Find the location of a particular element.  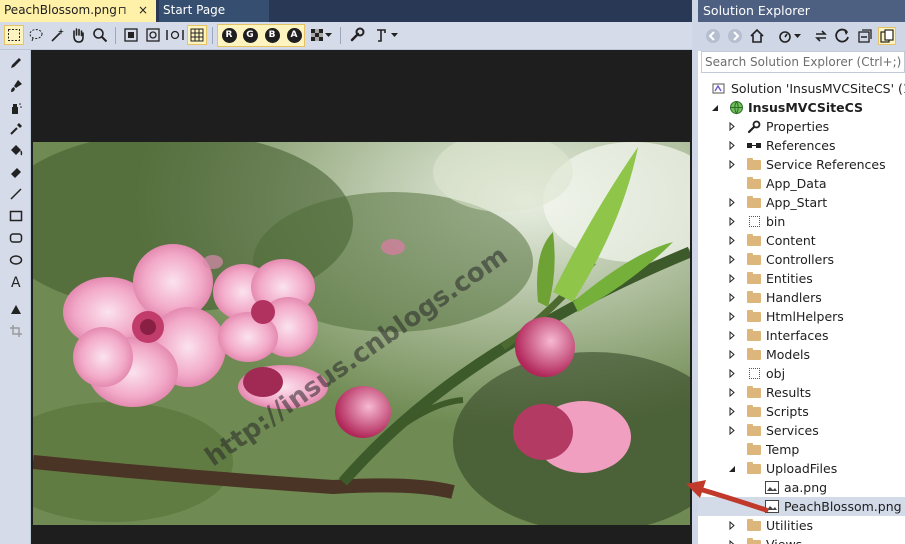

tree-item: bin is located at coordinates (801, 221).